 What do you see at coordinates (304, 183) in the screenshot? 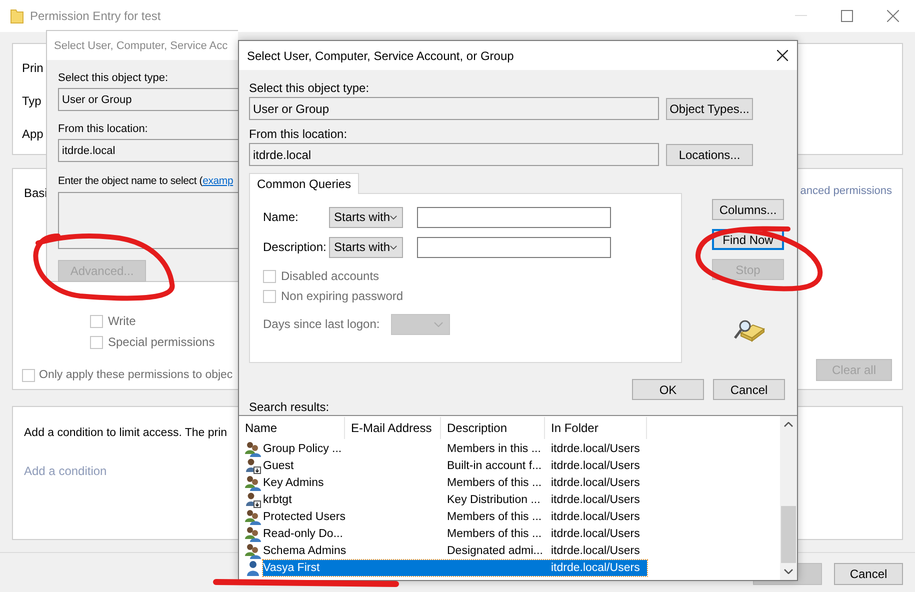
I see `tab: Common Queries` at bounding box center [304, 183].